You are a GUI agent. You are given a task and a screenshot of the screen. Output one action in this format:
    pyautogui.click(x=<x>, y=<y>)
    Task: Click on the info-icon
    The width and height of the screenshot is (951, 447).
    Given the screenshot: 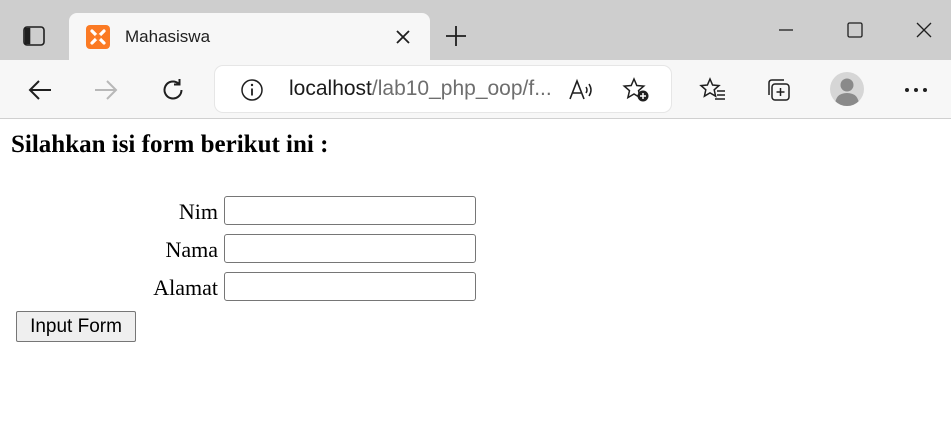 What is the action you would take?
    pyautogui.click(x=252, y=90)
    